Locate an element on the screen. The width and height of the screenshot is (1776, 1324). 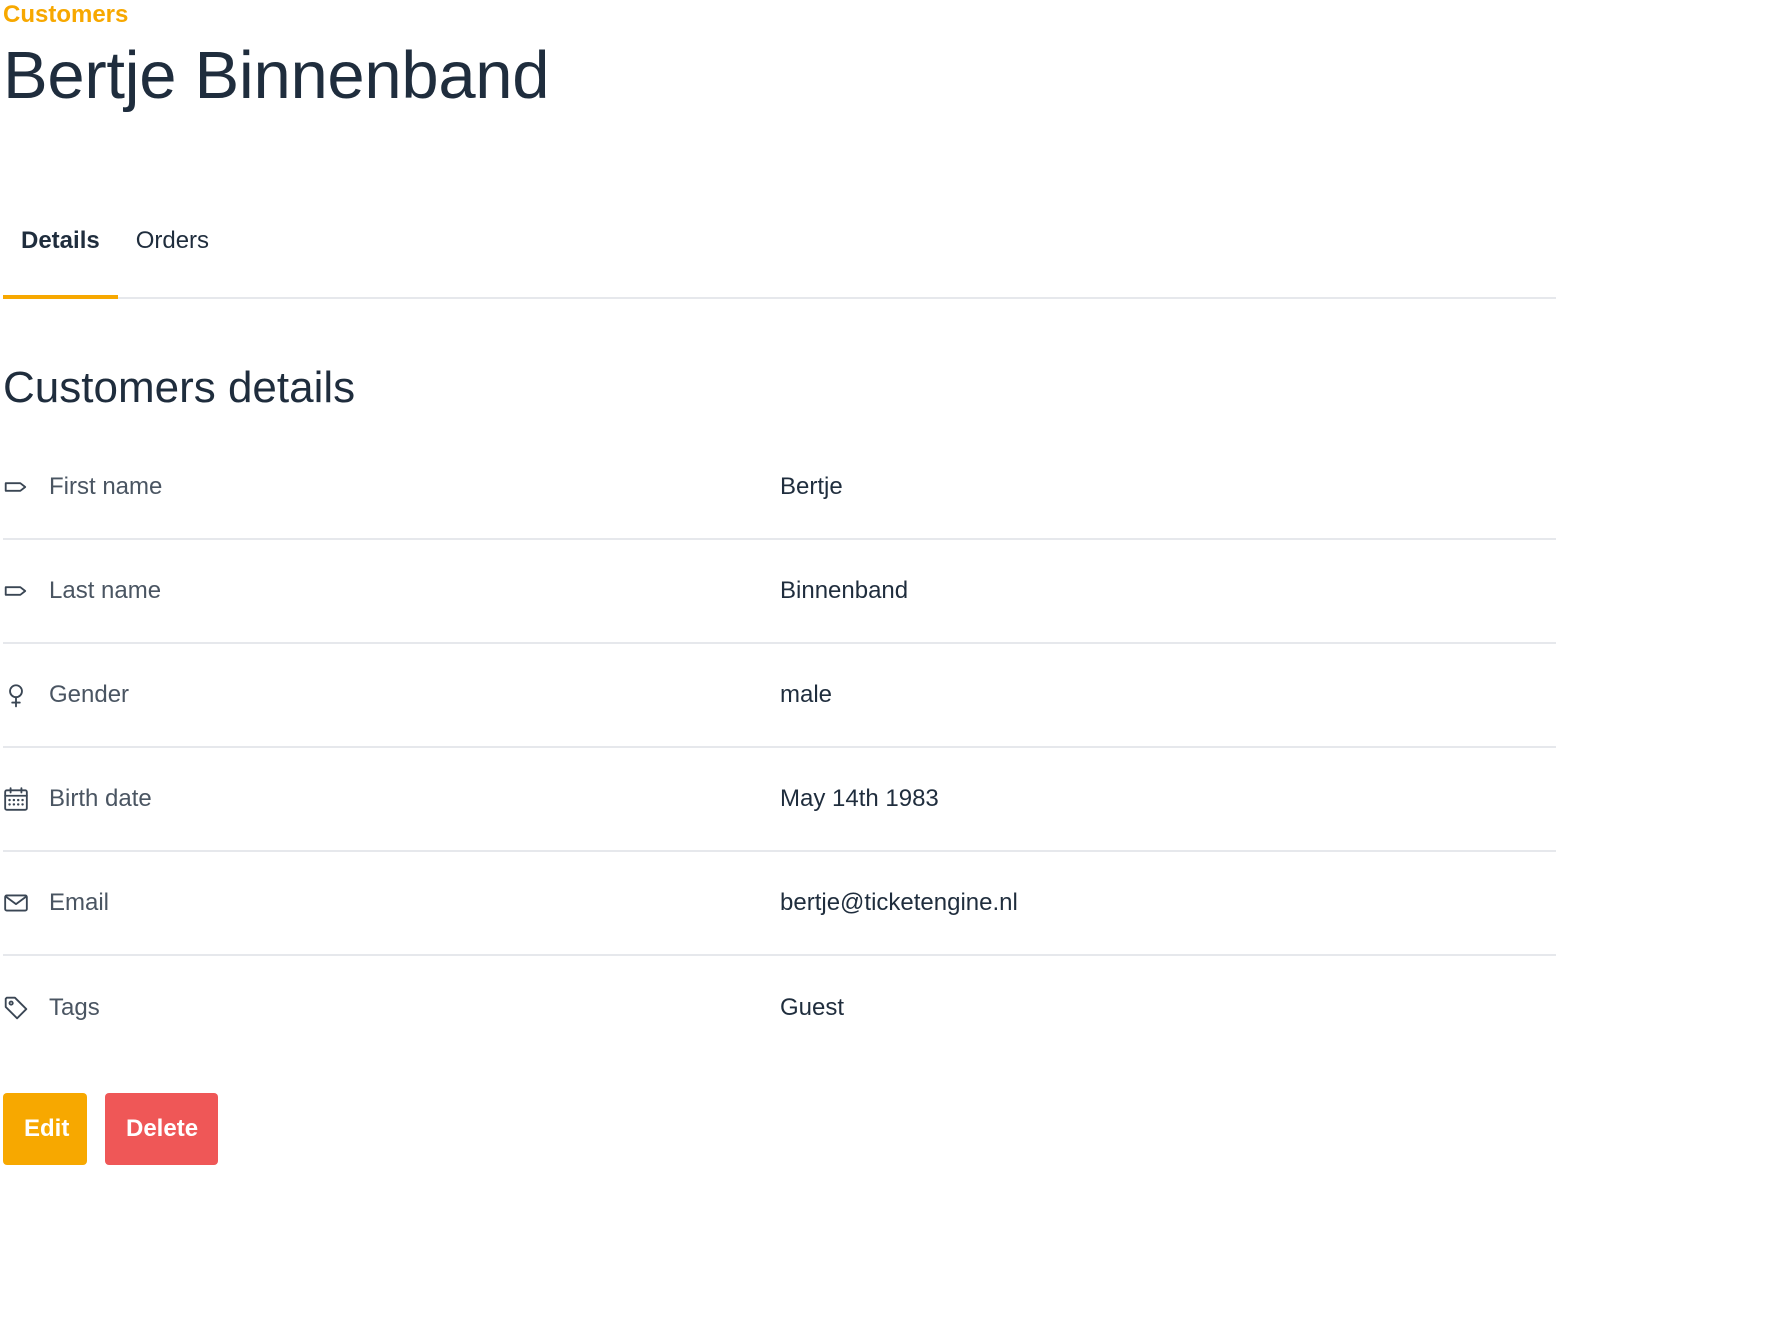
detail-row-gender: Gender male is located at coordinates (779, 696).